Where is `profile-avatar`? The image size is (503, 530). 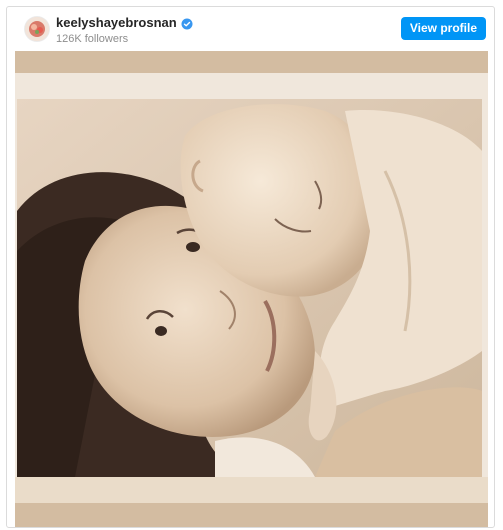
profile-avatar is located at coordinates (37, 29).